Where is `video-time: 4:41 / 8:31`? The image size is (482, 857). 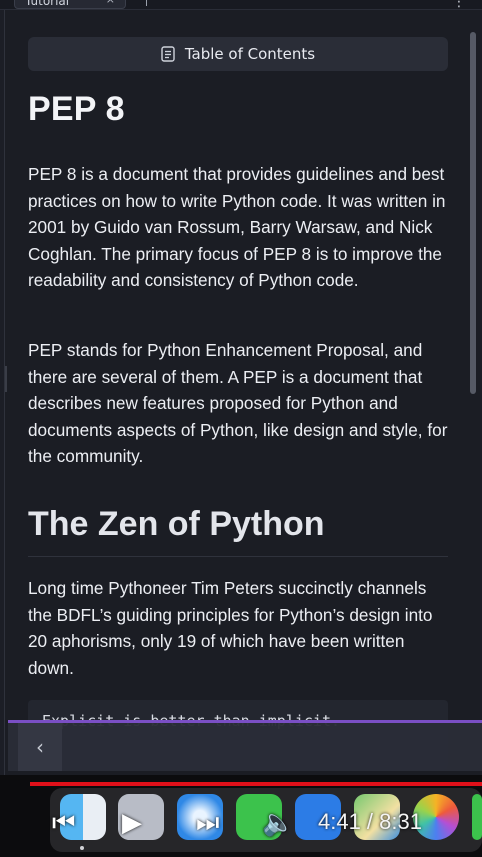
video-time: 4:41 / 8:31 is located at coordinates (370, 821).